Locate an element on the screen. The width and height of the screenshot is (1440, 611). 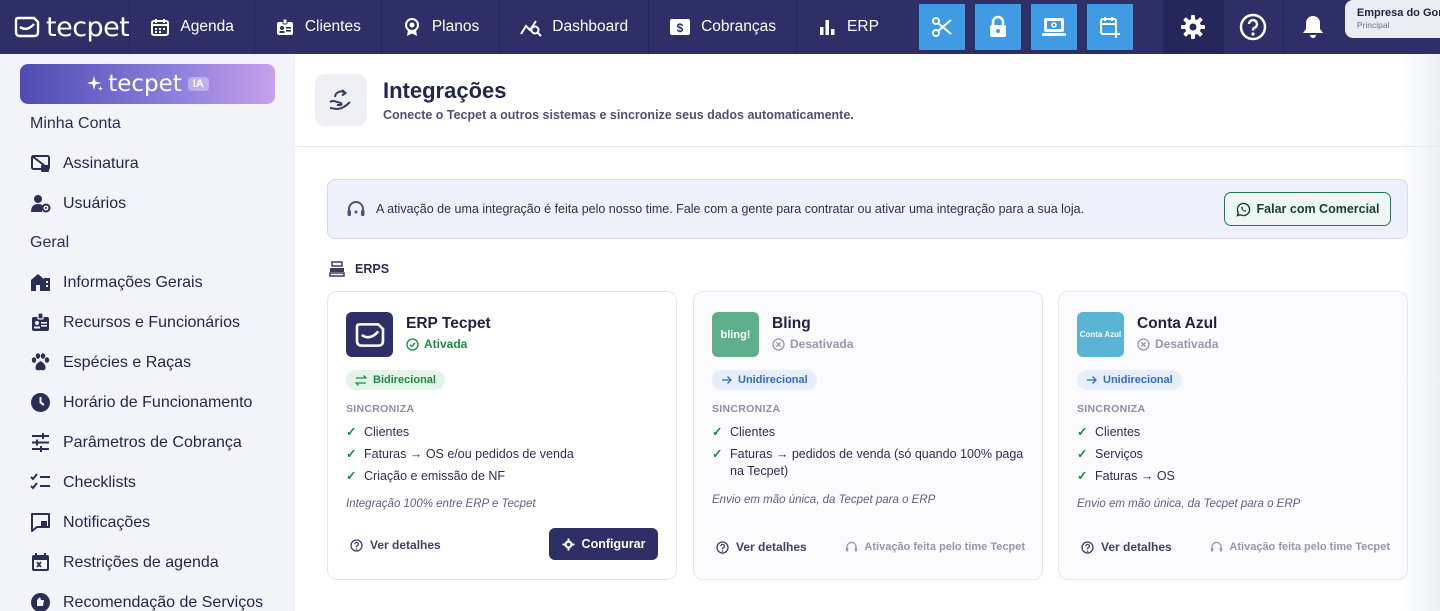
chart-search-icon is located at coordinates (531, 28).